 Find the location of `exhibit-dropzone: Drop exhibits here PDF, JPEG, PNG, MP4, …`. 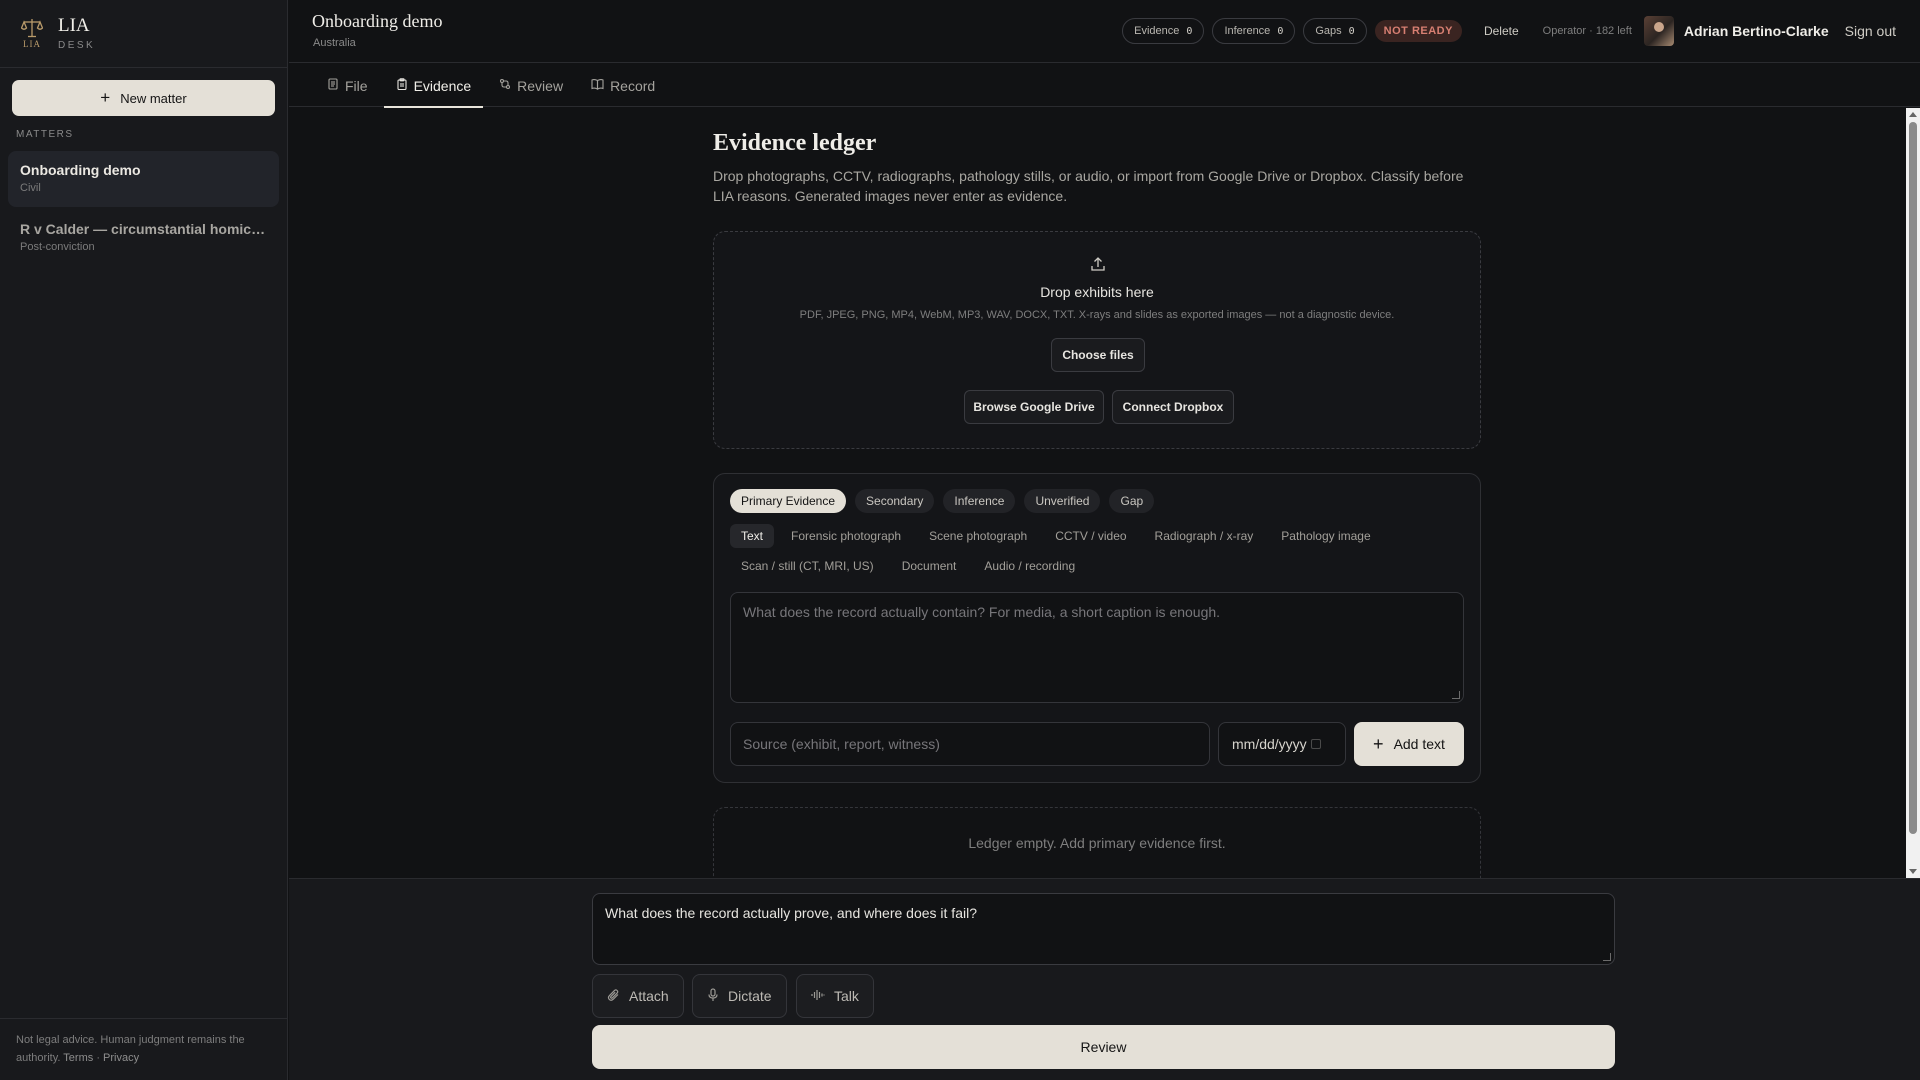

exhibit-dropzone: Drop exhibits here PDF, JPEG, PNG, MP4, … is located at coordinates (1097, 340).